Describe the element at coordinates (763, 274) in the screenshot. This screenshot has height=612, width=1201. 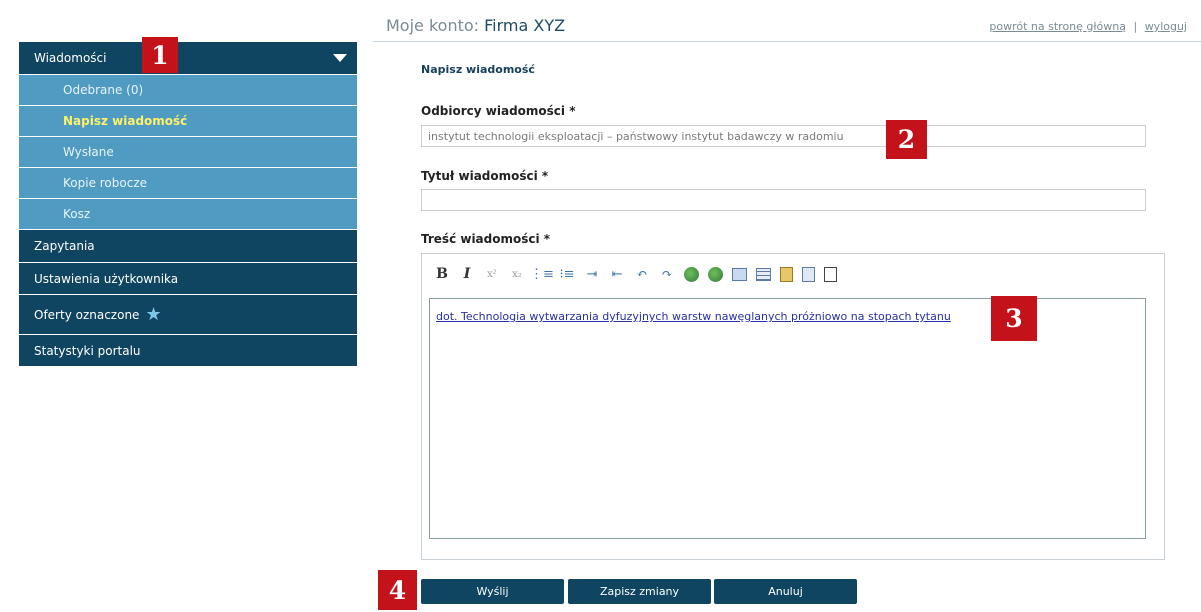
I see `table-icon` at that location.